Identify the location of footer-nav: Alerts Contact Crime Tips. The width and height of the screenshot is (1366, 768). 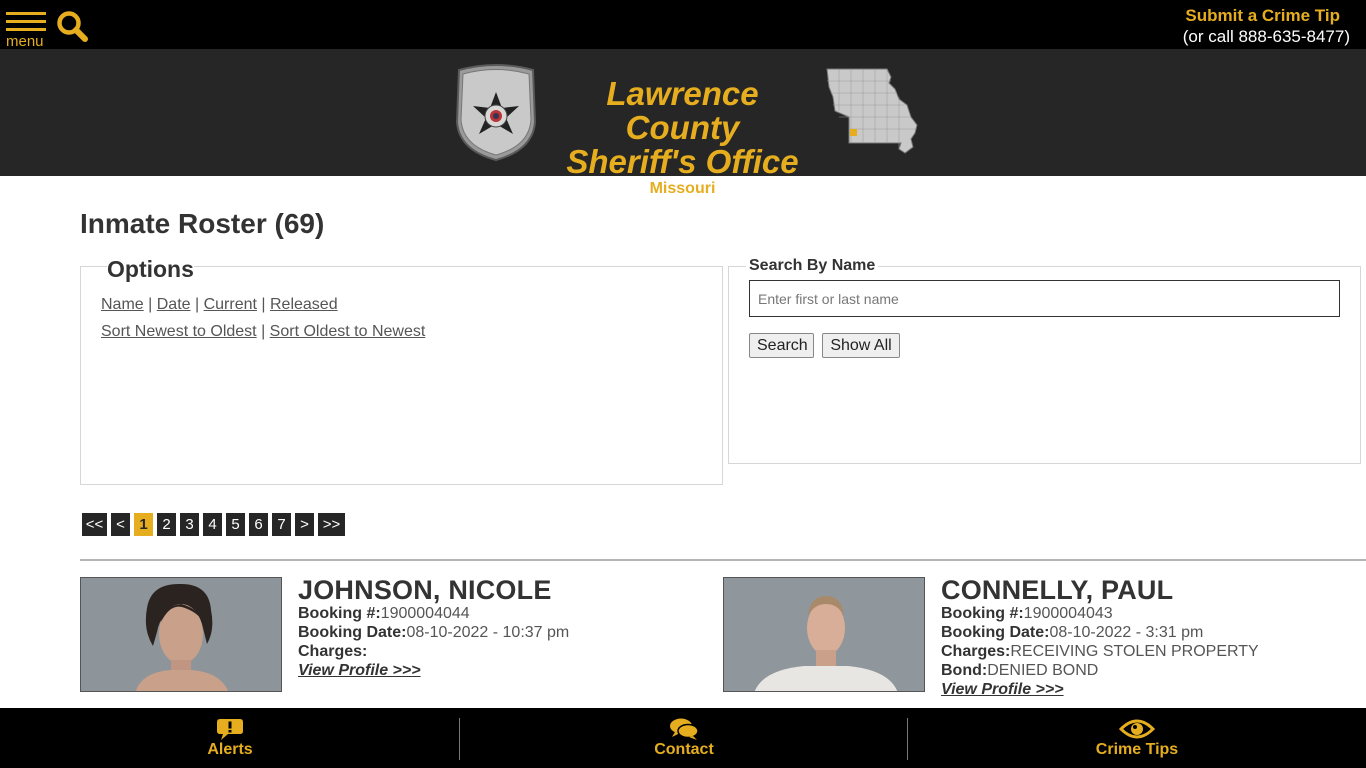
(683, 738).